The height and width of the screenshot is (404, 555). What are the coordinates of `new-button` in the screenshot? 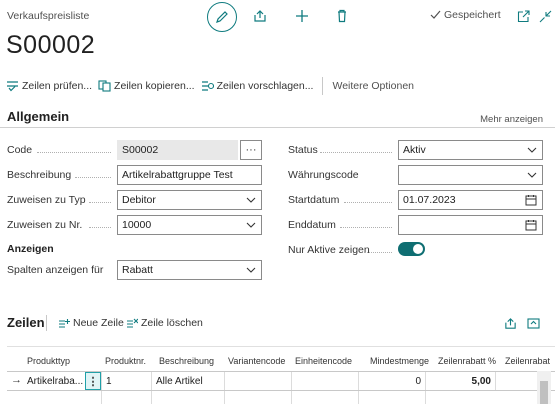 It's located at (302, 16).